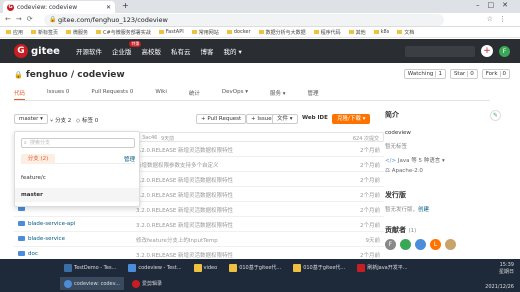  Describe the element at coordinates (21, 223) in the screenshot. I see `folder-icon` at that location.